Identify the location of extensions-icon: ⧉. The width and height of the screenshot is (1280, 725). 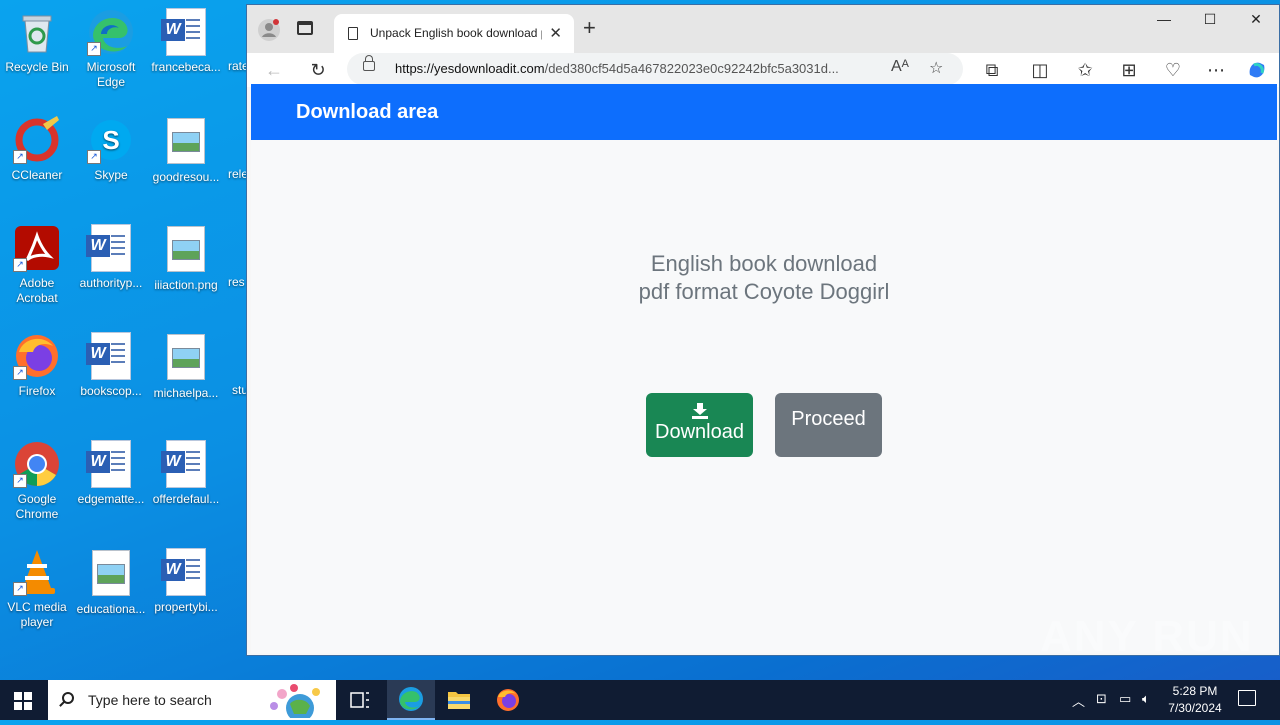
(992, 70).